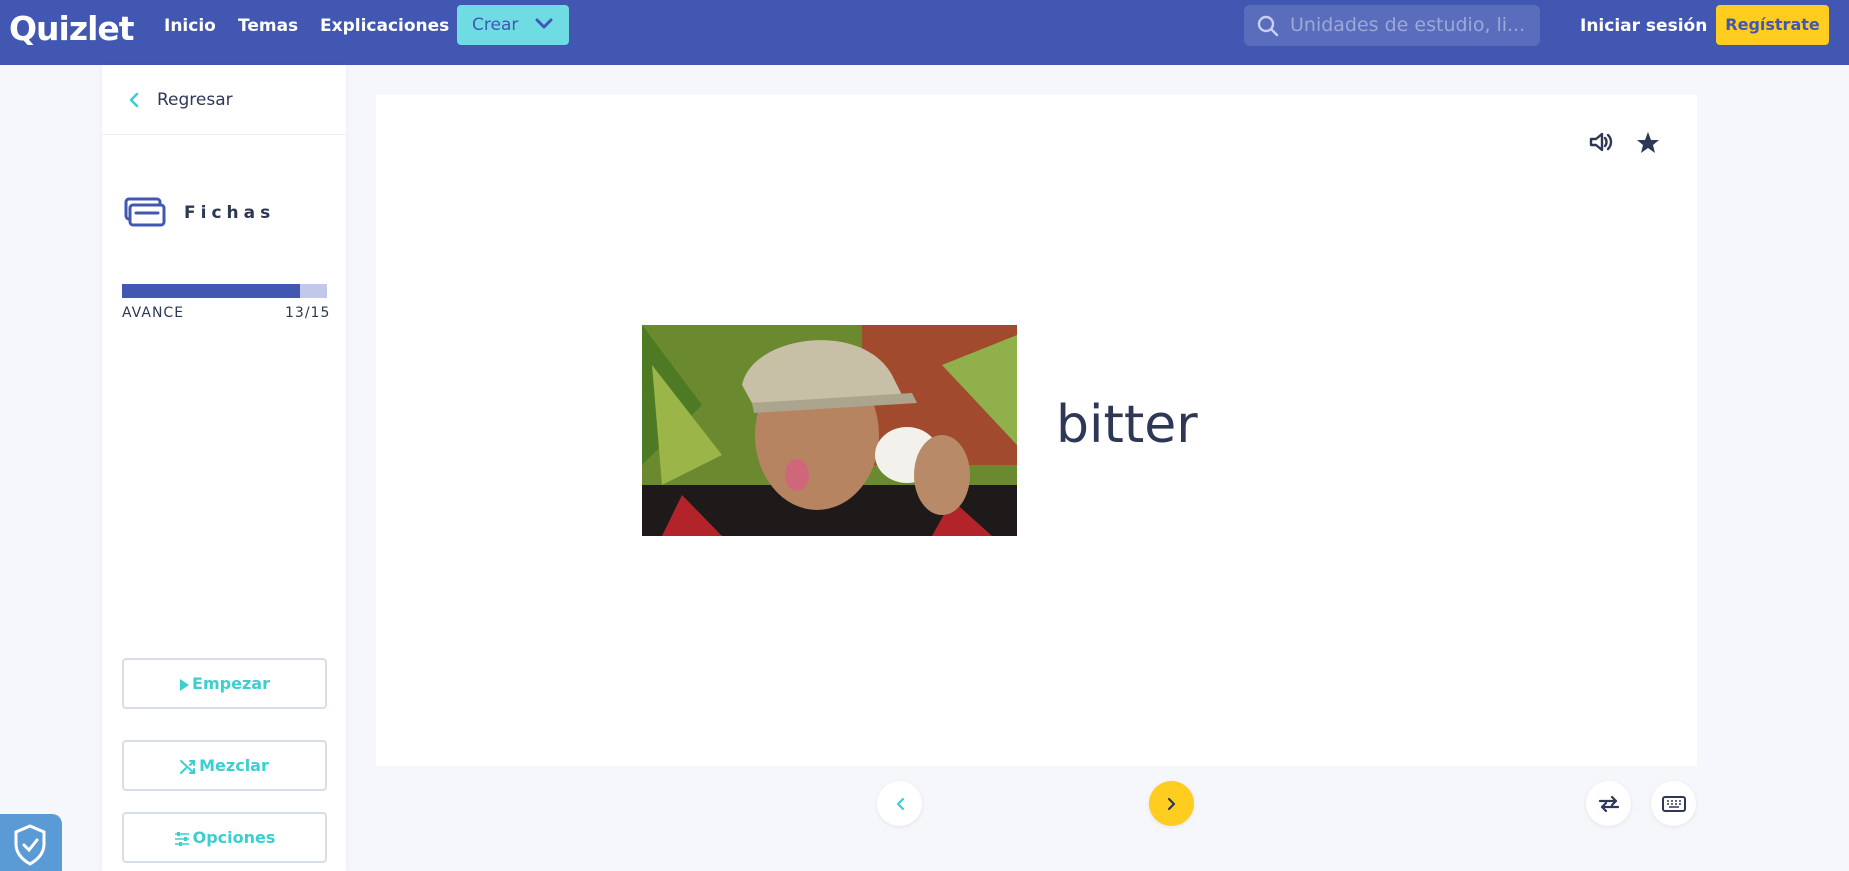 Image resolution: width=1849 pixels, height=871 pixels. What do you see at coordinates (234, 837) in the screenshot?
I see `options-label: Opciones` at bounding box center [234, 837].